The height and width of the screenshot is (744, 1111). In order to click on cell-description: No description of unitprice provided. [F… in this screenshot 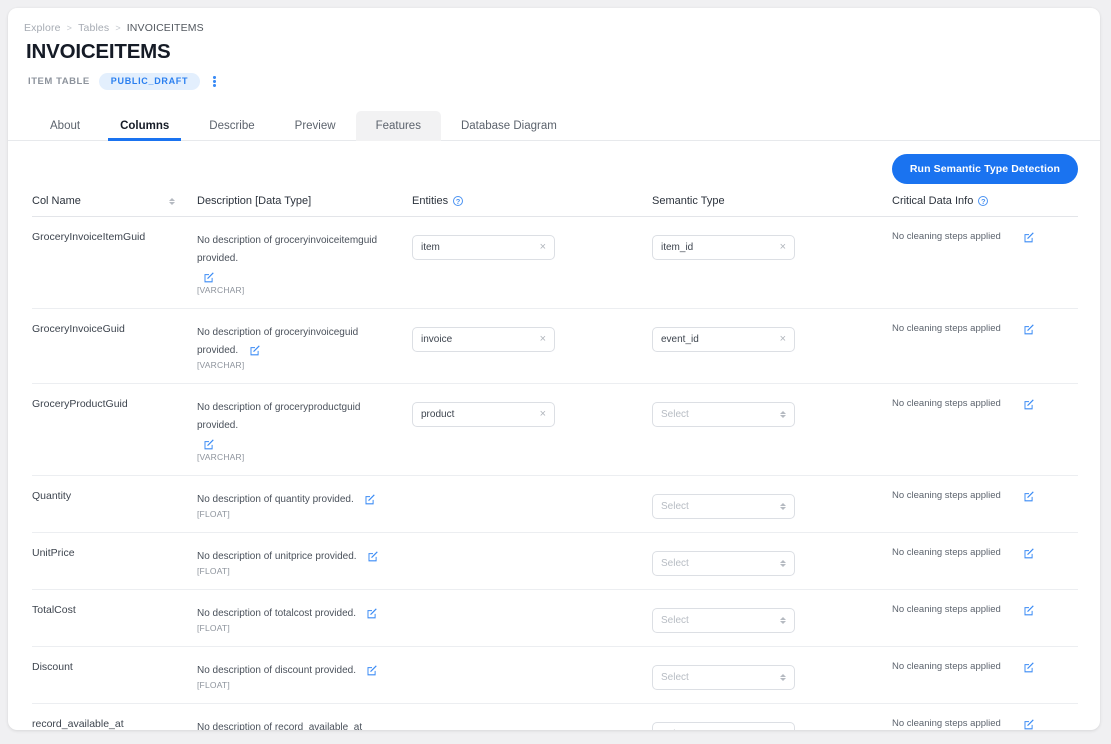, I will do `click(304, 561)`.